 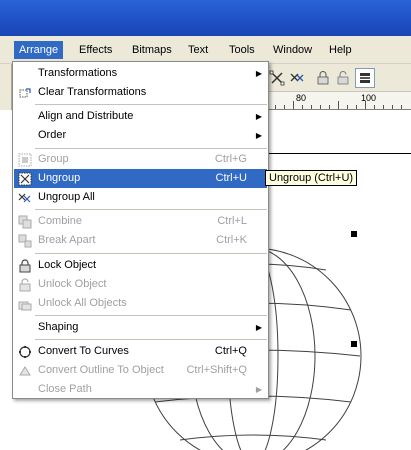 I want to click on break-apart-icon, so click(x=25, y=241).